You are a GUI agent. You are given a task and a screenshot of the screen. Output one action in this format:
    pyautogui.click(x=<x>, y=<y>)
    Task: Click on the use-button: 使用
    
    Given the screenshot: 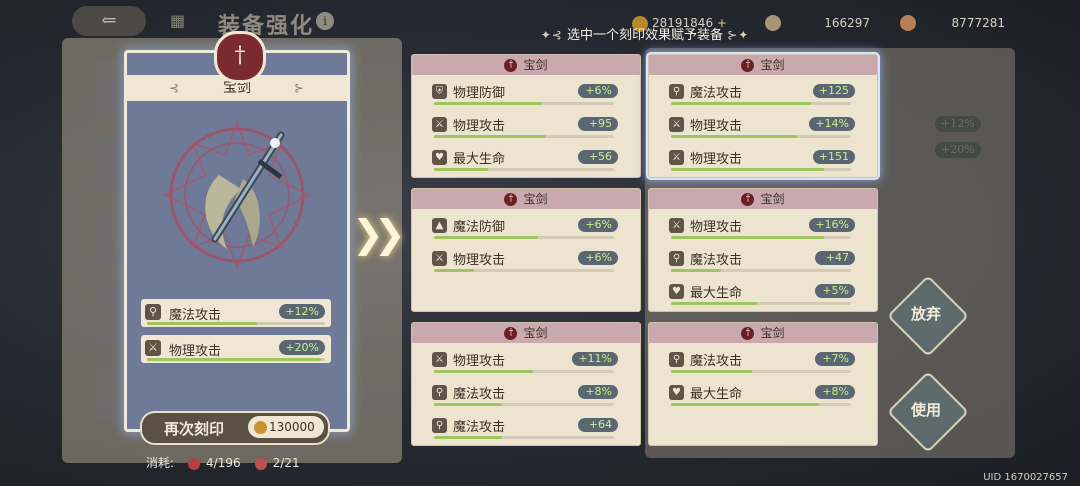 What is the action you would take?
    pyautogui.click(x=926, y=409)
    